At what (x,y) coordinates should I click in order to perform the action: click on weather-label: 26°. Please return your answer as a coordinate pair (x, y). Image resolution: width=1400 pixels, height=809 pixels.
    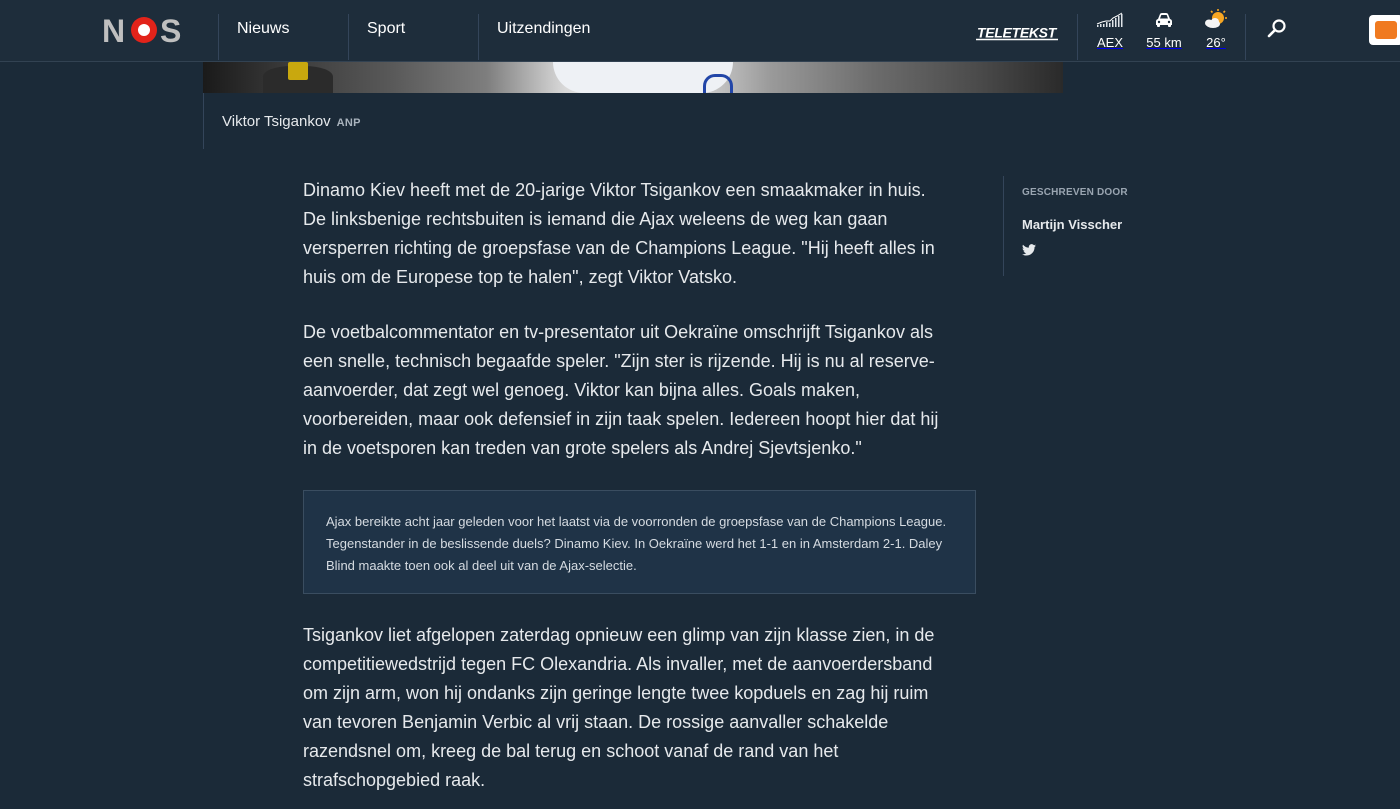
    Looking at the image, I should click on (1216, 42).